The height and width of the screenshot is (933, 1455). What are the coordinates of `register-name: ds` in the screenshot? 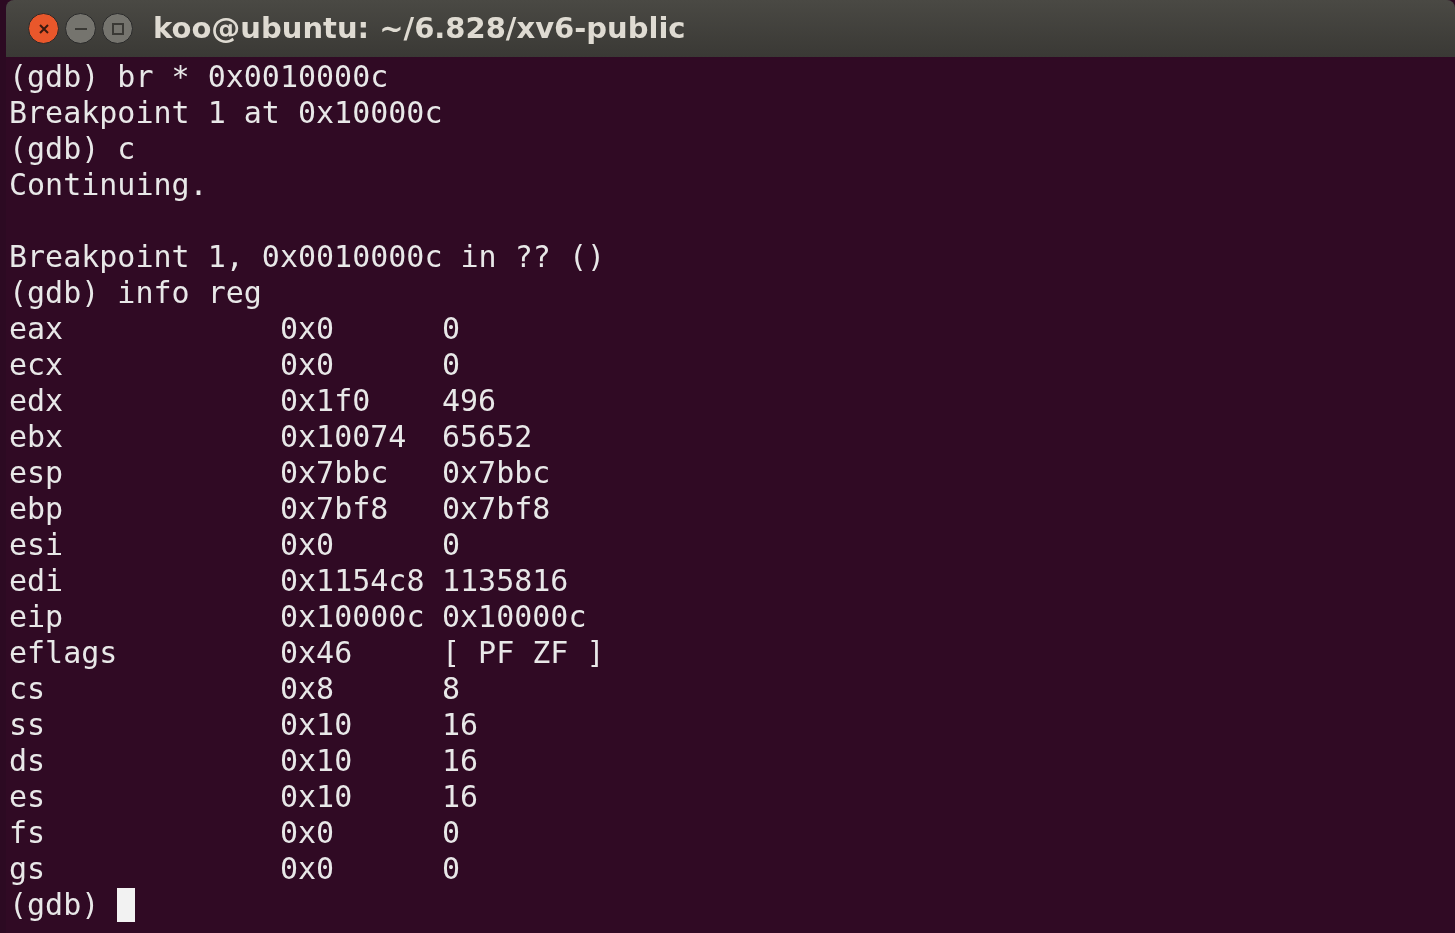 It's located at (28, 761).